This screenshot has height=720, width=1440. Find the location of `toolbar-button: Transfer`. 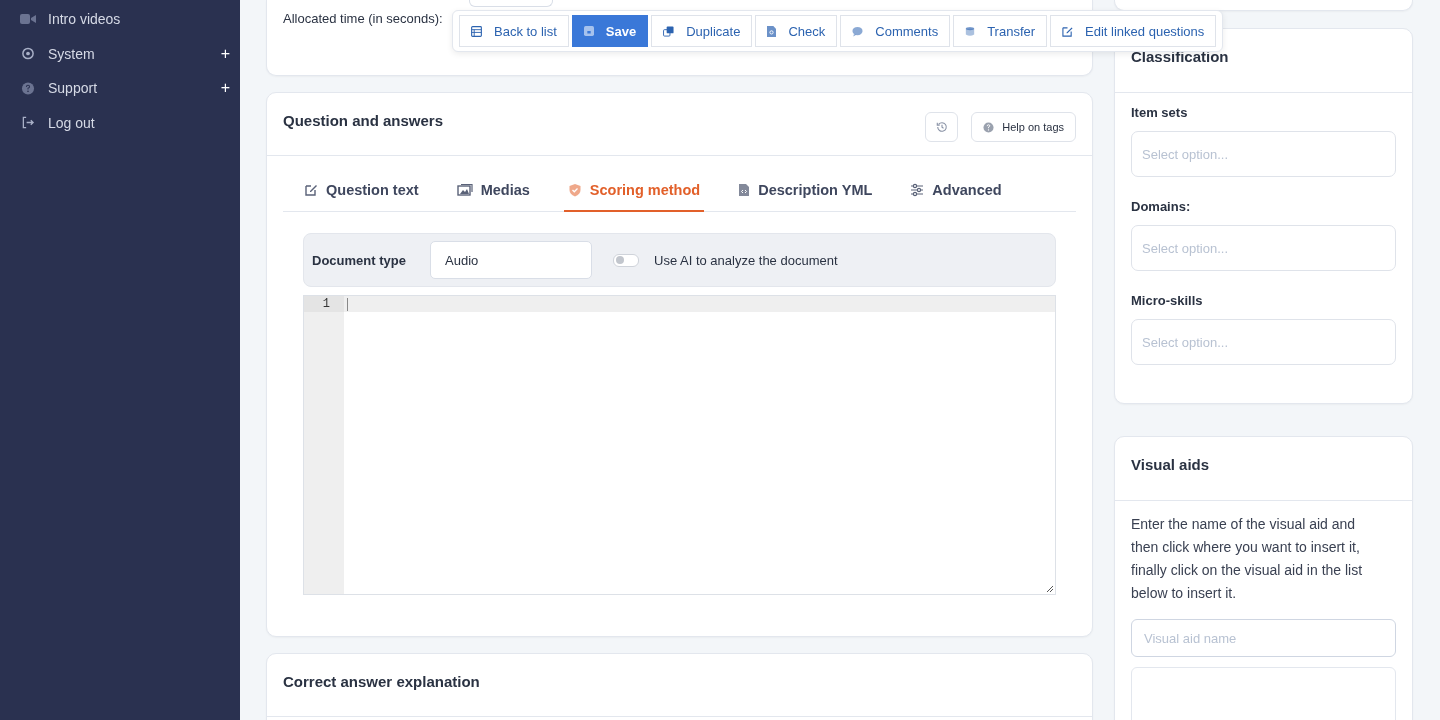

toolbar-button: Transfer is located at coordinates (1000, 31).